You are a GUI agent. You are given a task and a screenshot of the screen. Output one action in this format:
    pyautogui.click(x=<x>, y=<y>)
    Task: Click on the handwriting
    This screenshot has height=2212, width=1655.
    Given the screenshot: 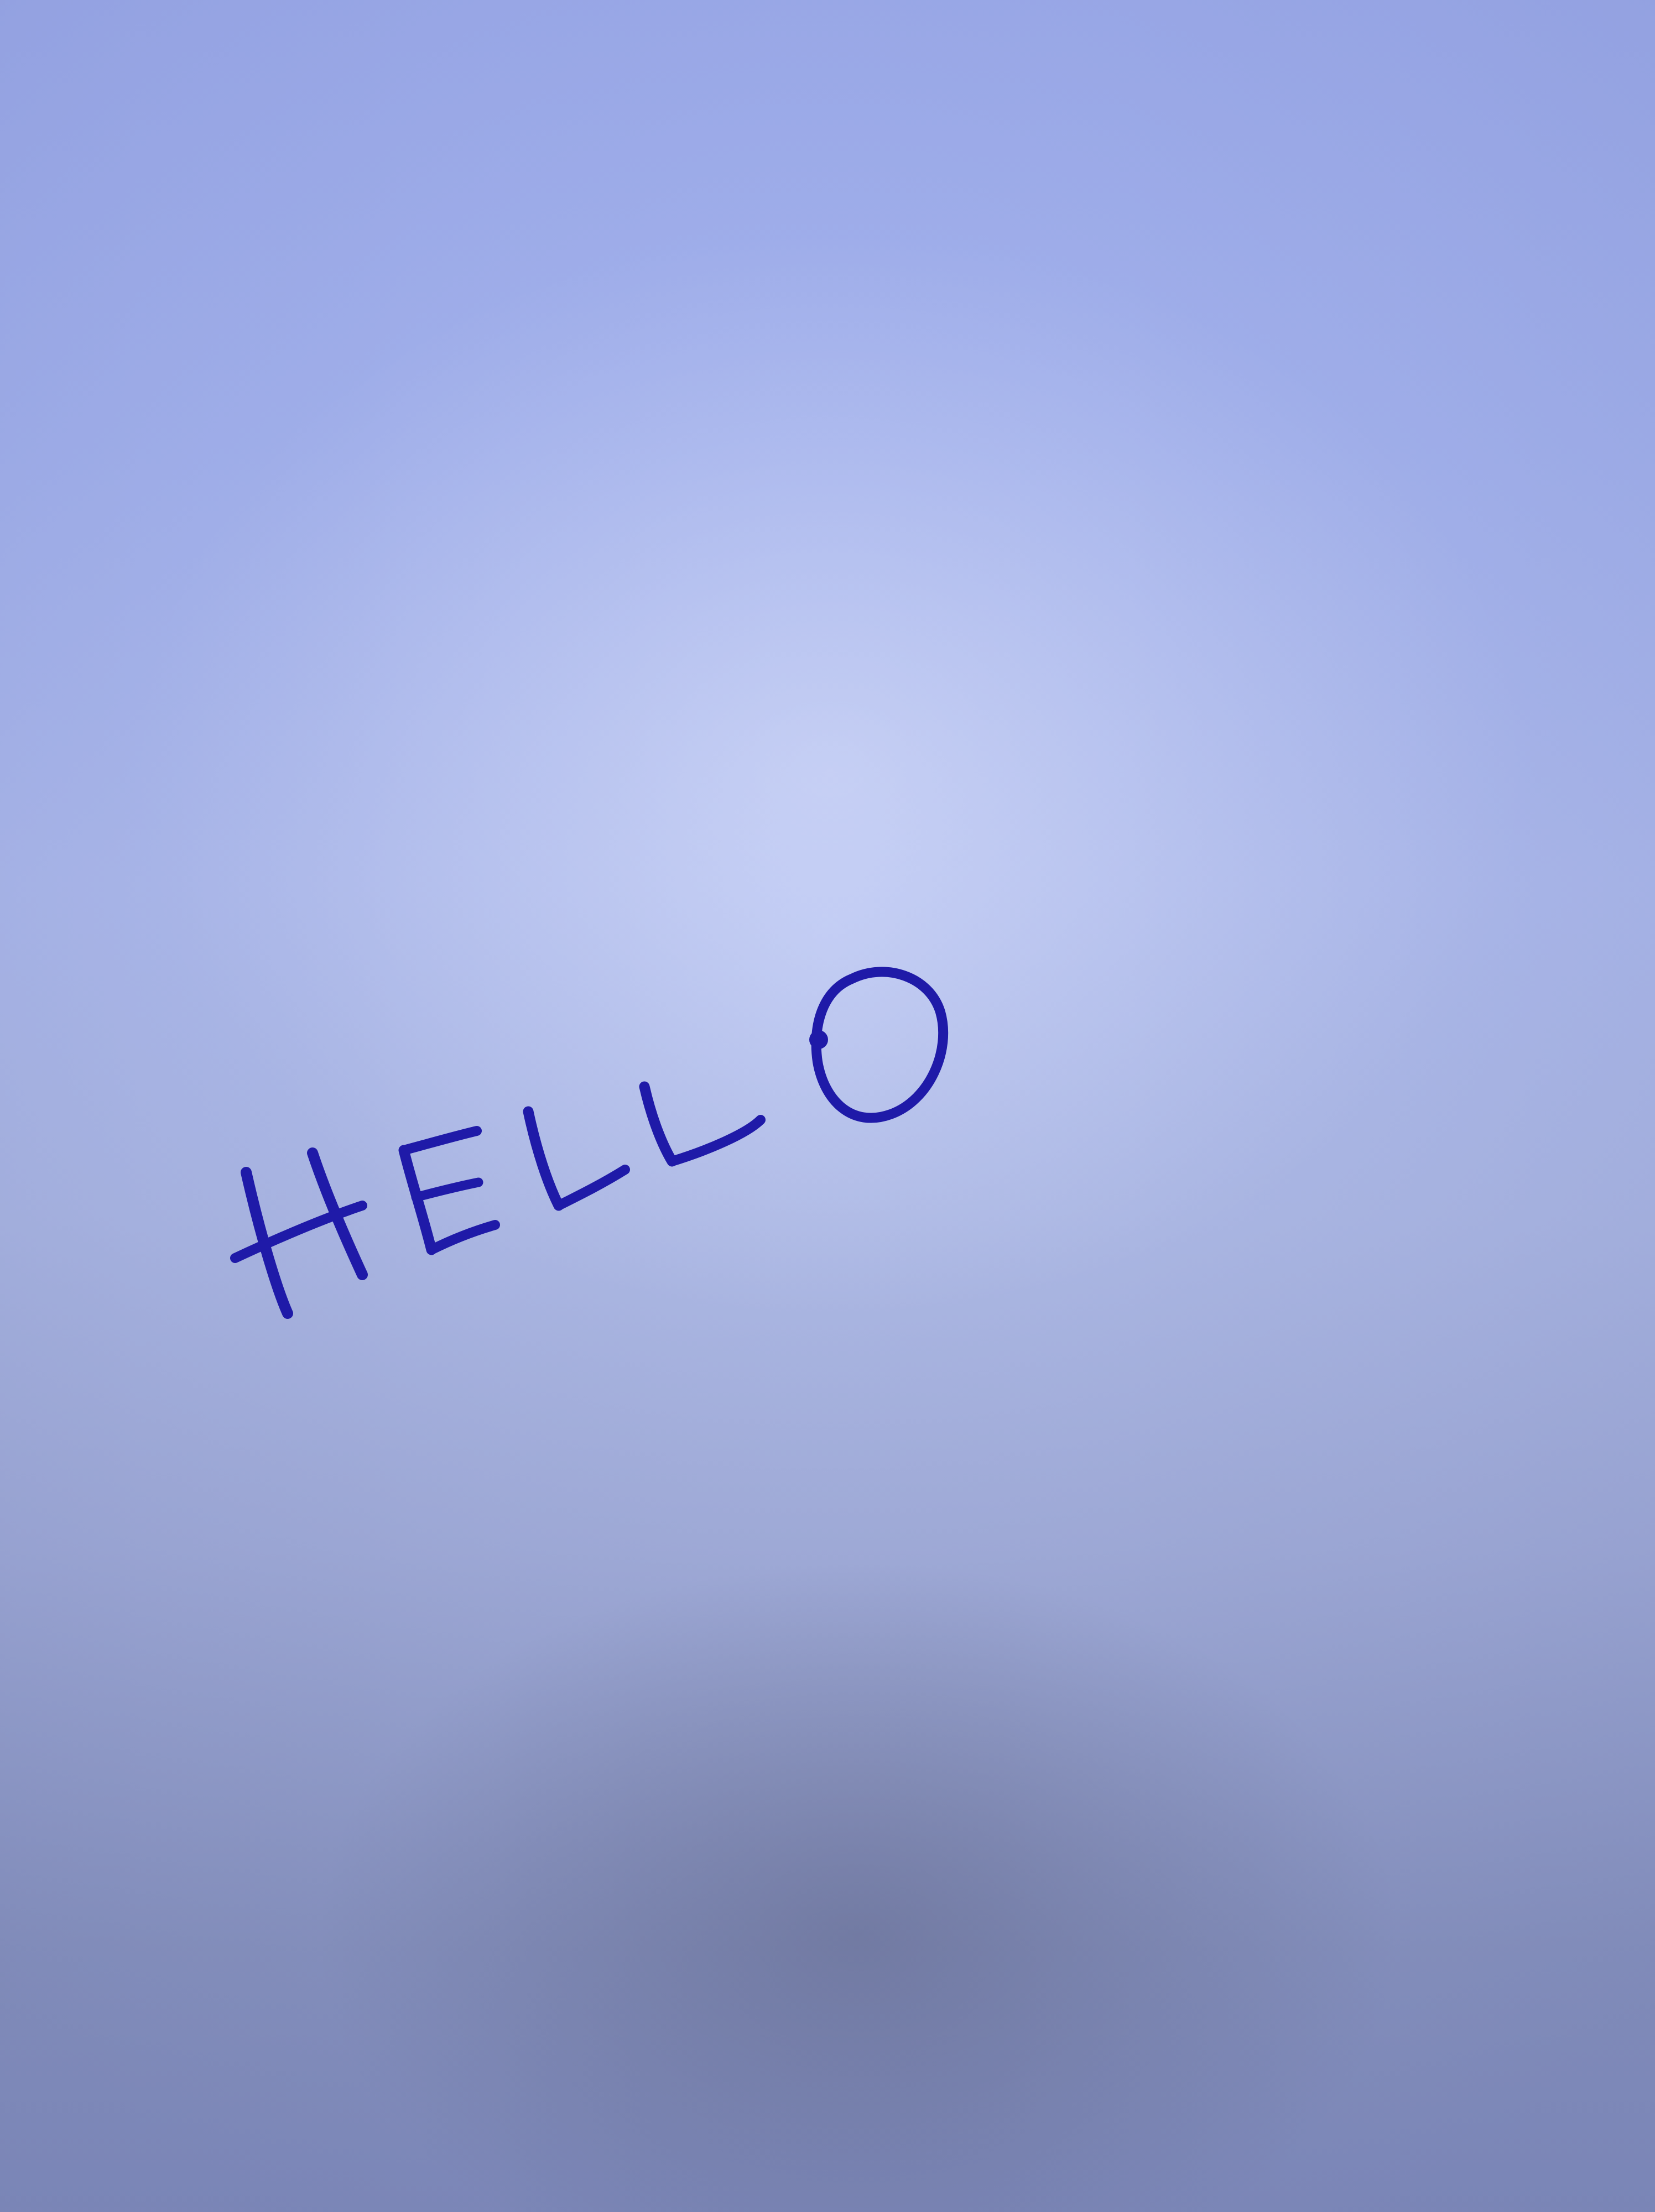 What is the action you would take?
    pyautogui.click(x=589, y=1143)
    